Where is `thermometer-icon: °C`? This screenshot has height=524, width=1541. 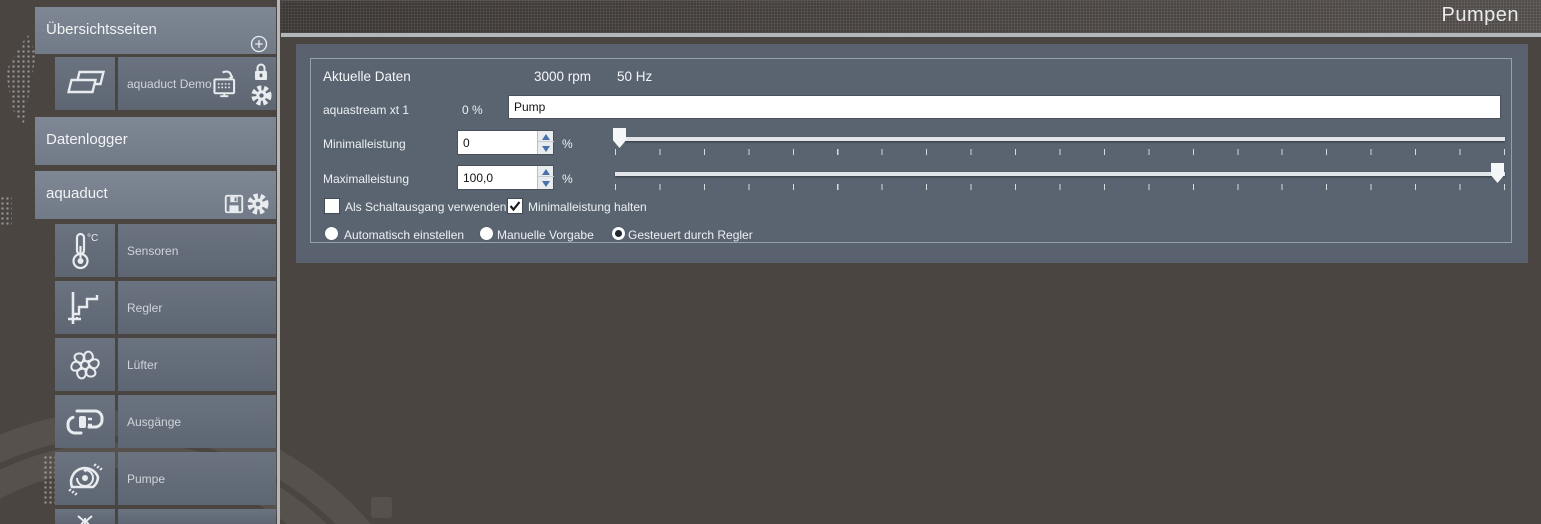
thermometer-icon: °C is located at coordinates (85, 251).